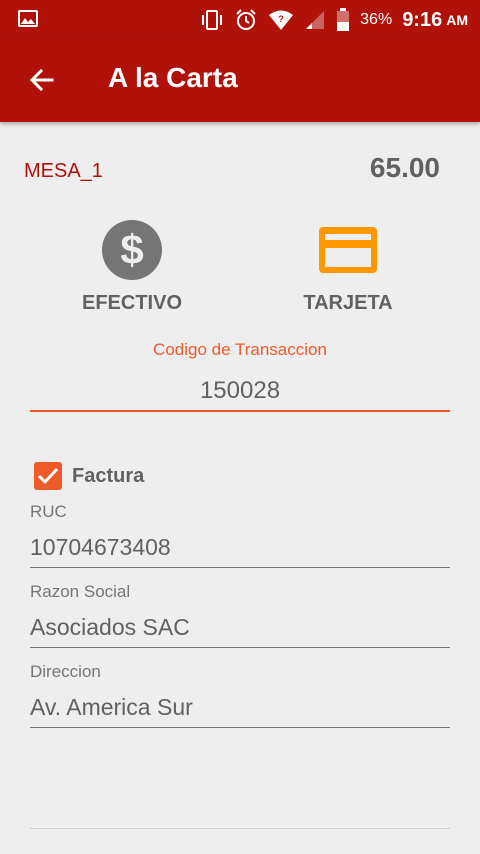  What do you see at coordinates (240, 81) in the screenshot?
I see `app-bar: A la Carta` at bounding box center [240, 81].